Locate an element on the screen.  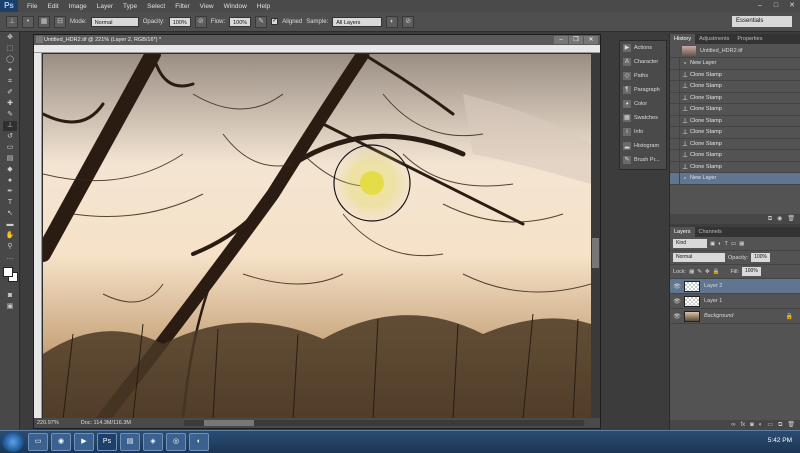
histogram-panel-button: ▂ Histogram is located at coordinates (643, 146).